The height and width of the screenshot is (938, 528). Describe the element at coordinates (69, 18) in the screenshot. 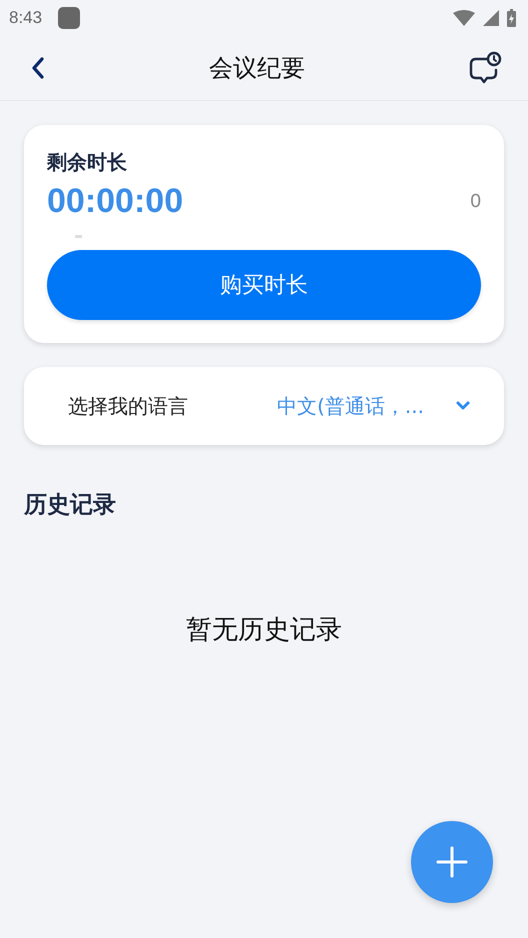

I see `app-notification-icon` at that location.